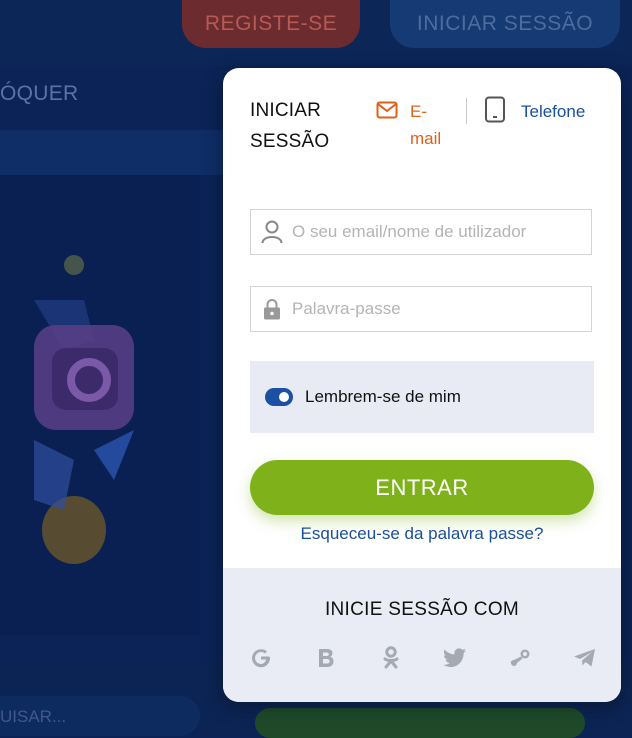  Describe the element at coordinates (585, 658) in the screenshot. I see `telegram-icon` at that location.